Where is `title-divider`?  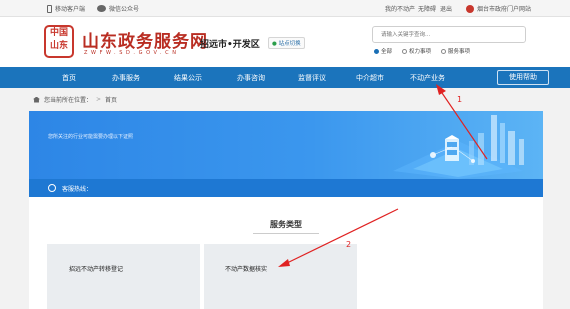 title-divider is located at coordinates (286, 233).